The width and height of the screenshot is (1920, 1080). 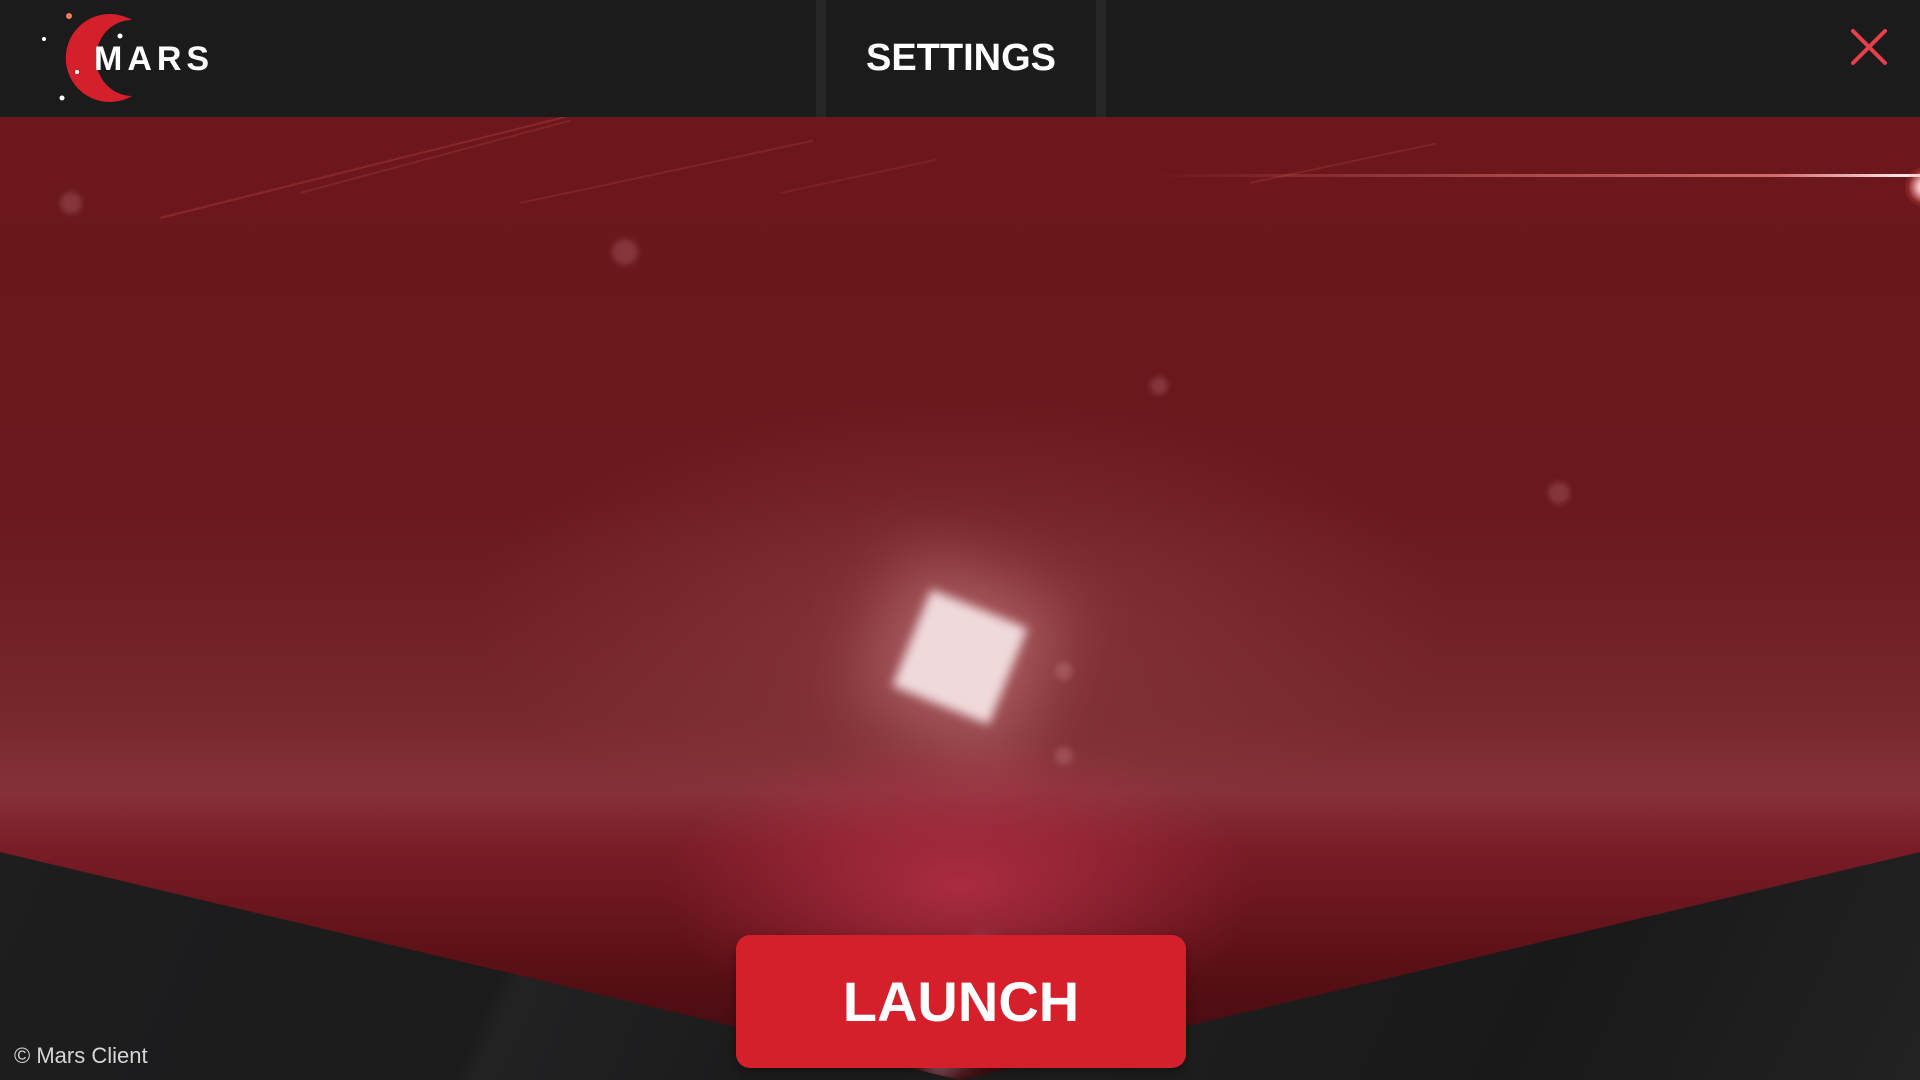 I want to click on close-button, so click(x=1869, y=47).